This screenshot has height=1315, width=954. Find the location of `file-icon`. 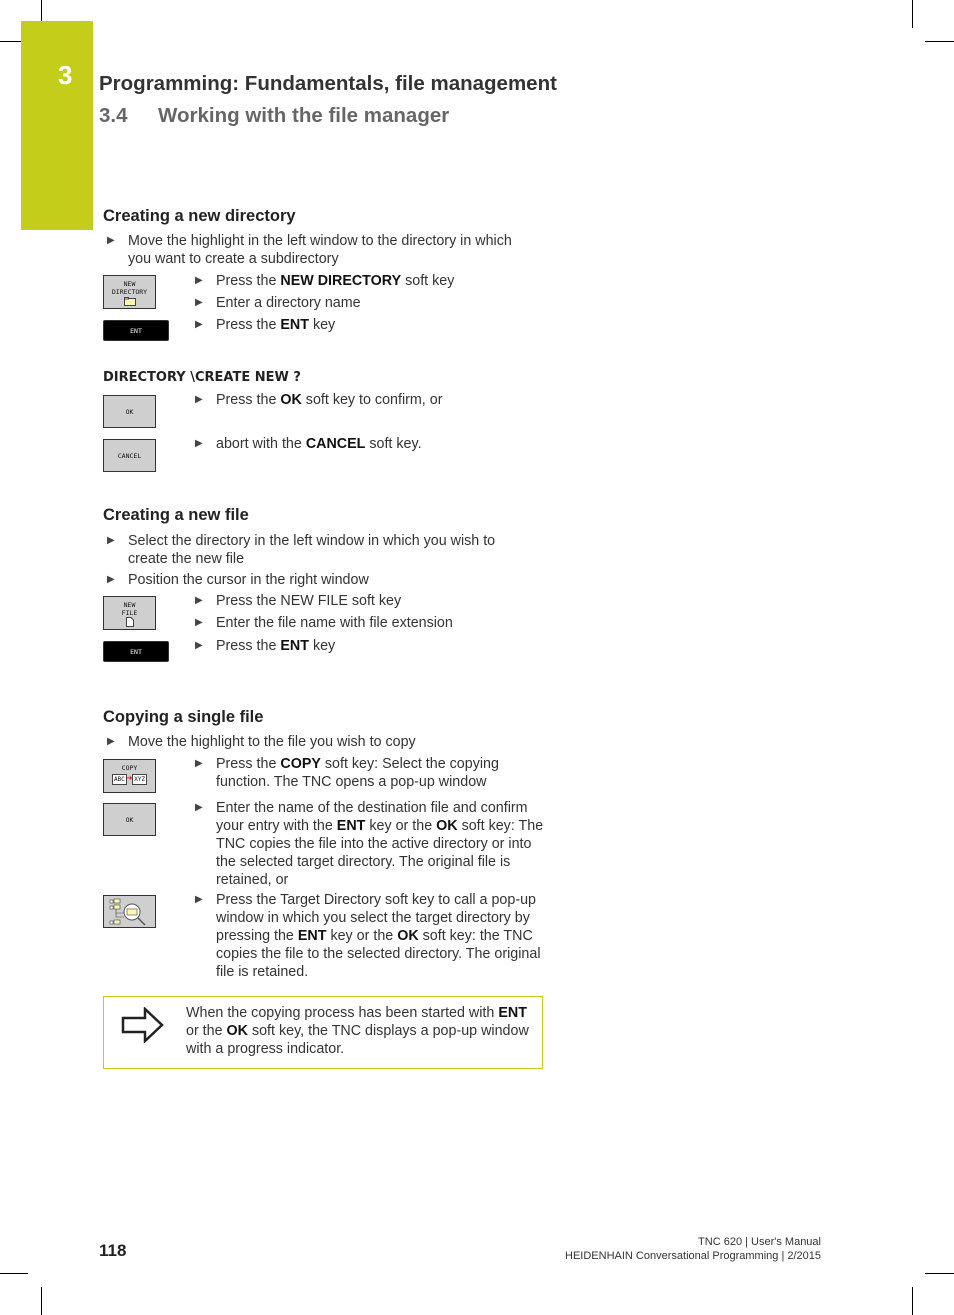

file-icon is located at coordinates (129, 622).